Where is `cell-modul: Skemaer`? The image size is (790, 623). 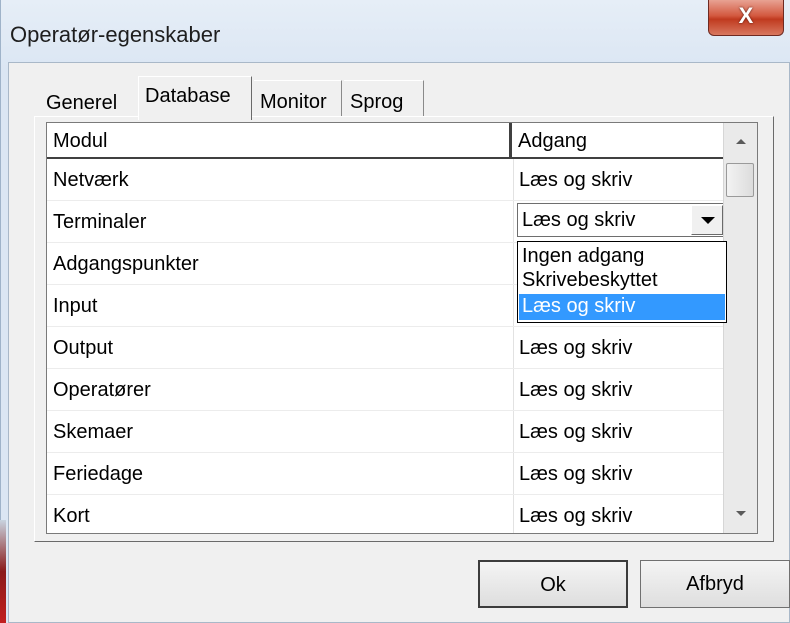 cell-modul: Skemaer is located at coordinates (93, 432).